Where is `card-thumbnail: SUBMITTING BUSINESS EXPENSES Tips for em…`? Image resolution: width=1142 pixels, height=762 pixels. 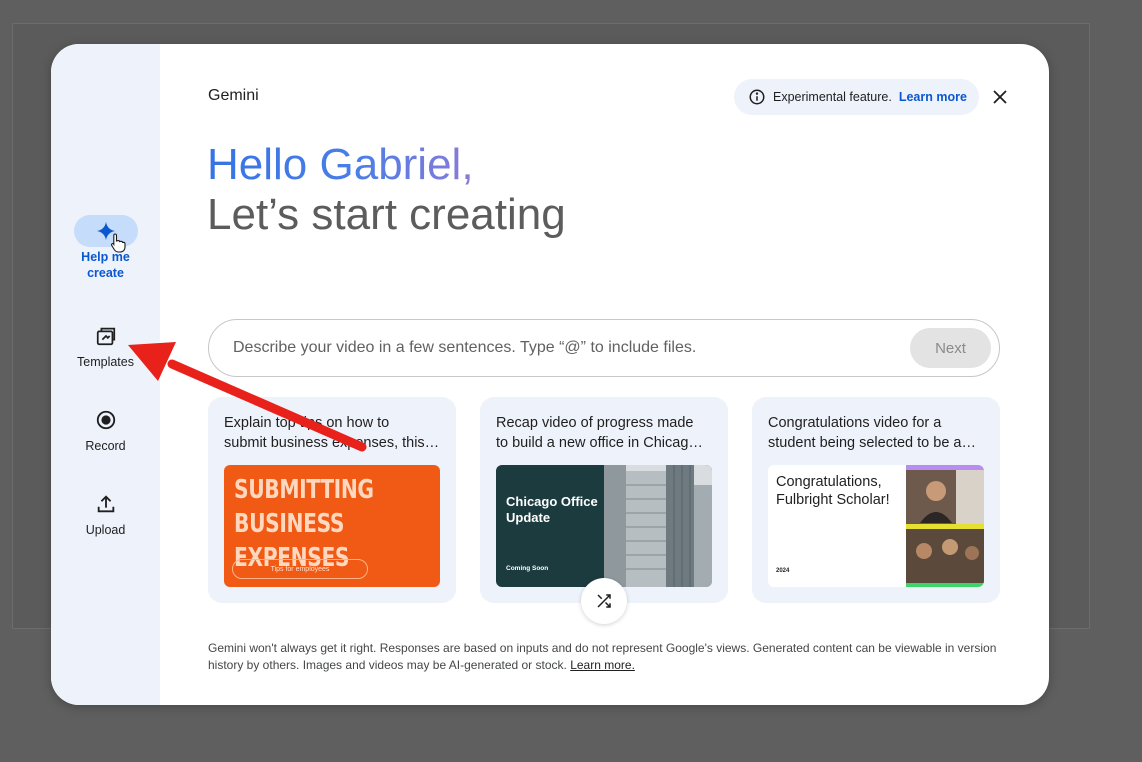 card-thumbnail: SUBMITTING BUSINESS EXPENSES Tips for em… is located at coordinates (332, 526).